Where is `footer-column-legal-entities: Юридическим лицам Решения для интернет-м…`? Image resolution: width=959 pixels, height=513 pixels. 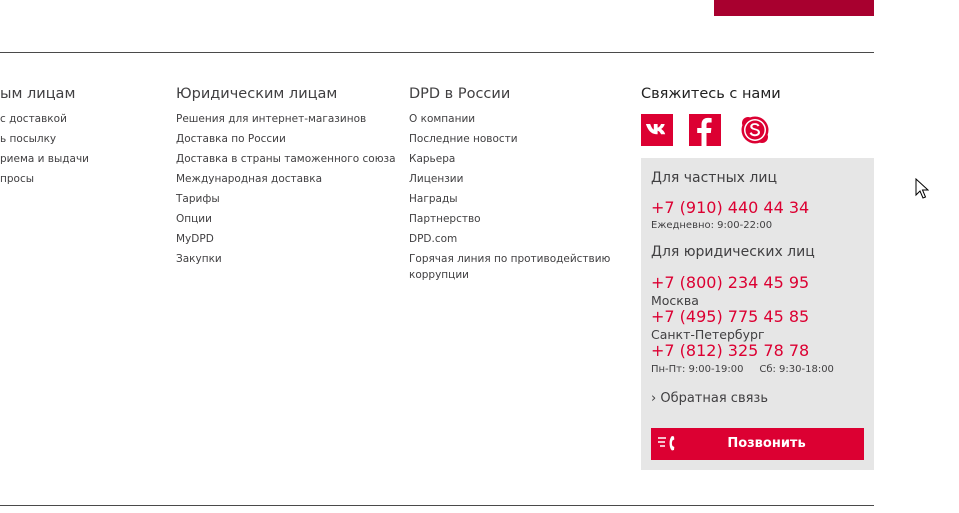
footer-column-legal-entities: Юридическим лицам Решения для интернет-м… is located at coordinates (288, 176).